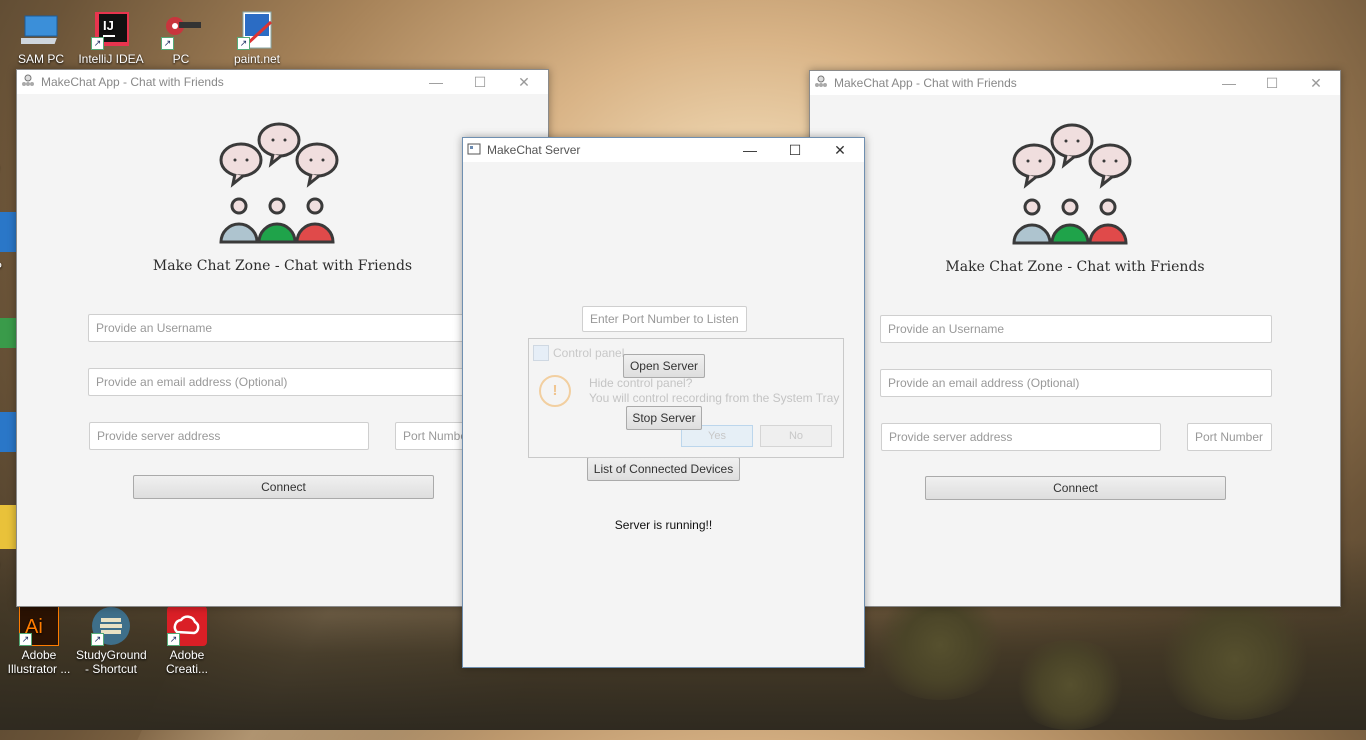 The image size is (1366, 740). Describe the element at coordinates (111, 626) in the screenshot. I see `studyground-icon: ↗` at that location.